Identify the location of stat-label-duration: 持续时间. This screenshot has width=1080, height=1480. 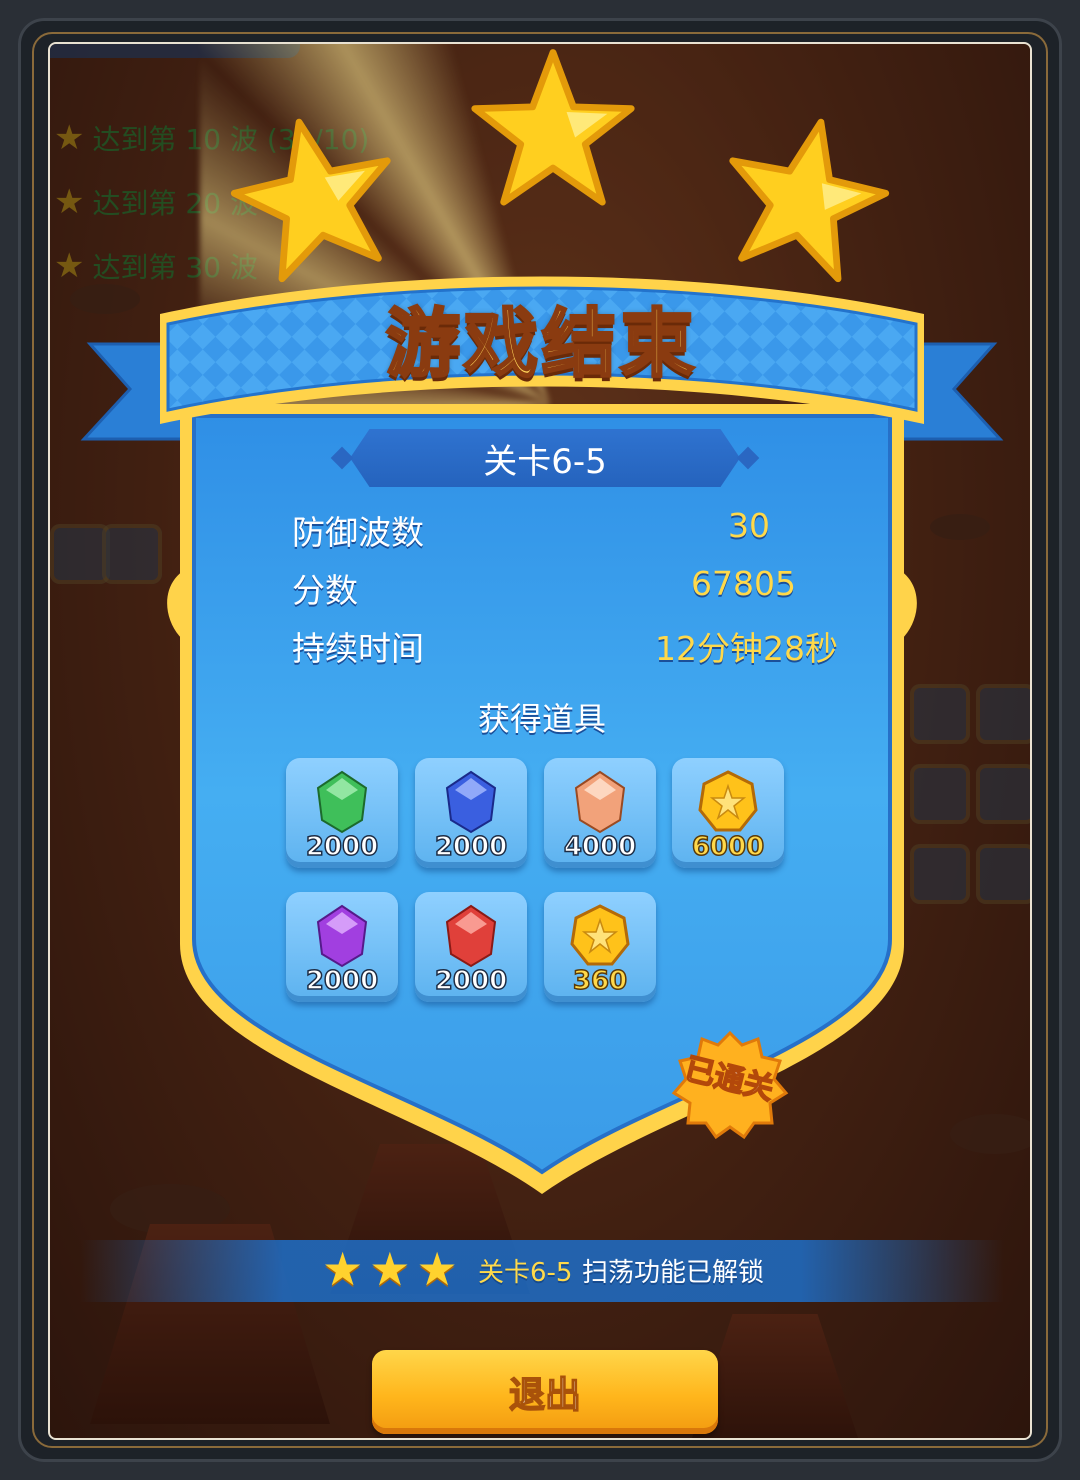
(358, 648).